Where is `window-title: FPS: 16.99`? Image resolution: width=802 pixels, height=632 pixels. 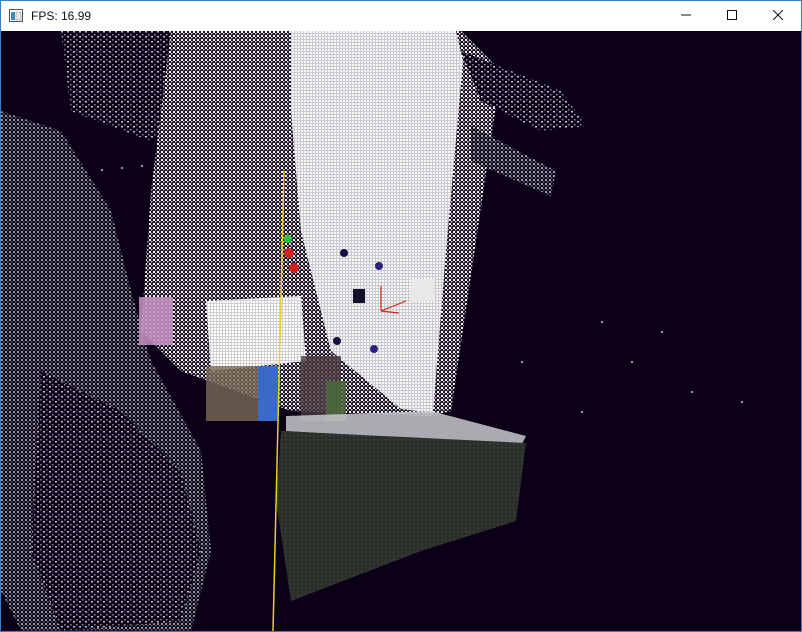 window-title: FPS: 16.99 is located at coordinates (61, 16).